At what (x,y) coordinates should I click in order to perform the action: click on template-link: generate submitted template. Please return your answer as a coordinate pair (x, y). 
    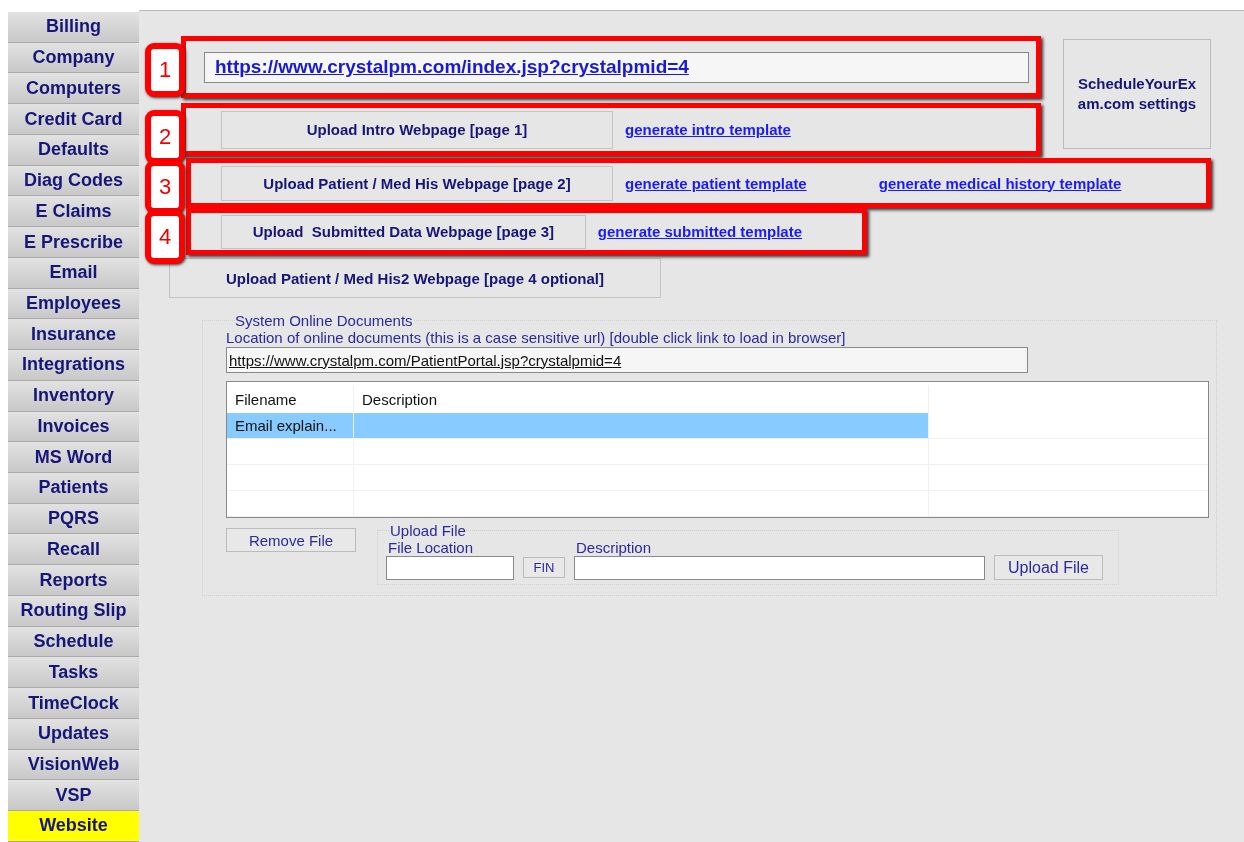
    Looking at the image, I should click on (699, 231).